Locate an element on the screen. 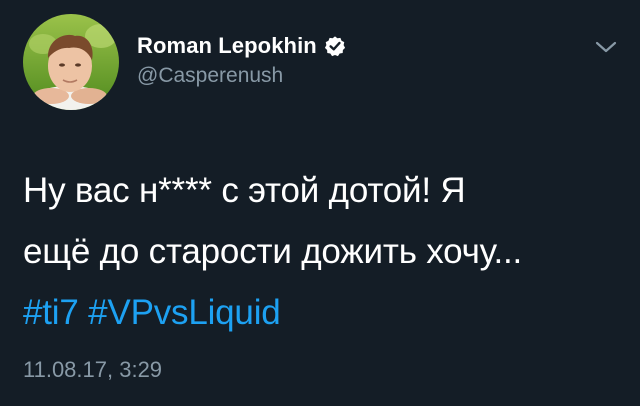 This screenshot has height=406, width=640. handle: @Casperenush is located at coordinates (210, 76).